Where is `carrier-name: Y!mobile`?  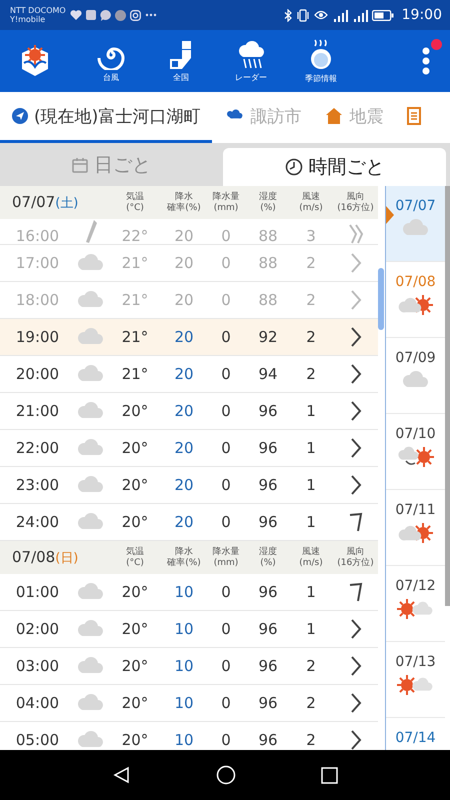
carrier-name: Y!mobile is located at coordinates (28, 19).